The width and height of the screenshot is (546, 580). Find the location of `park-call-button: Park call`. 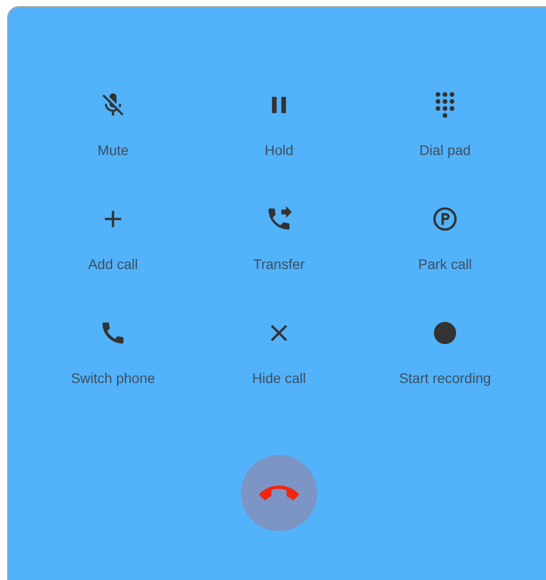

park-call-button: Park call is located at coordinates (445, 239).